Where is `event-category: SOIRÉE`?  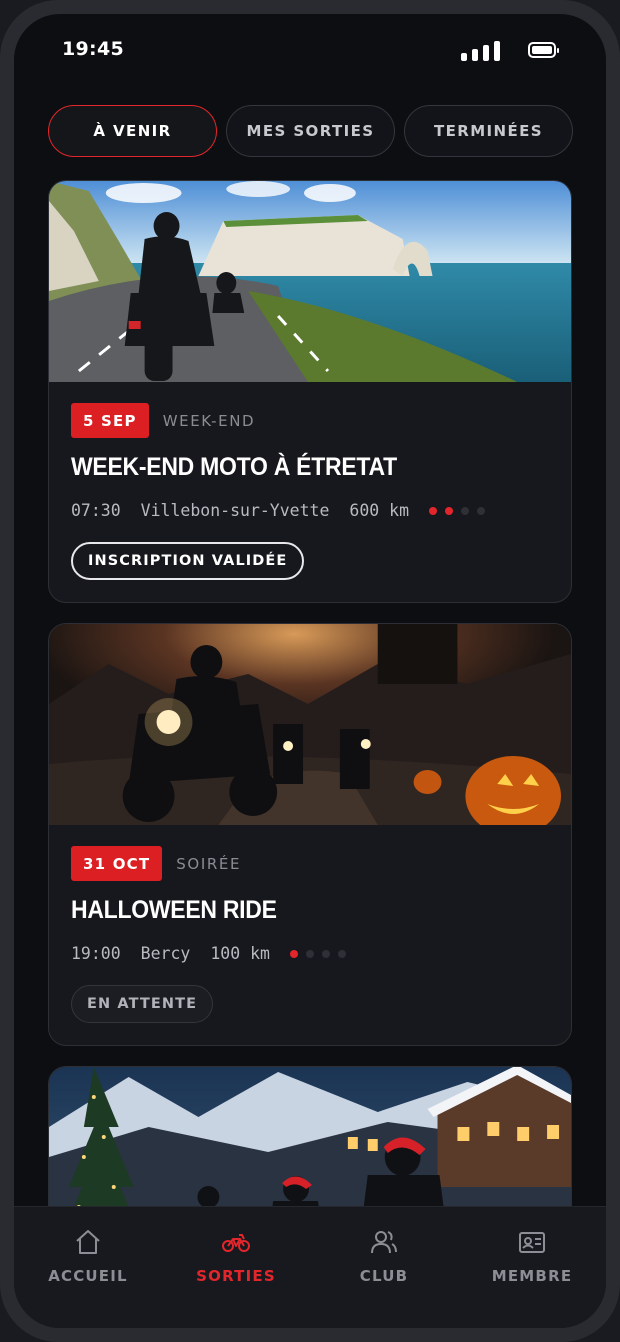
event-category: SOIRÉE is located at coordinates (209, 863).